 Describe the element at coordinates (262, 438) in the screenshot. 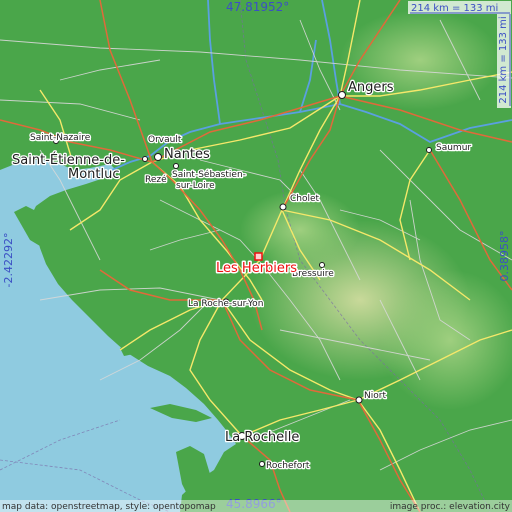

I see `city-label-la-rochelle: La Rochelle` at that location.